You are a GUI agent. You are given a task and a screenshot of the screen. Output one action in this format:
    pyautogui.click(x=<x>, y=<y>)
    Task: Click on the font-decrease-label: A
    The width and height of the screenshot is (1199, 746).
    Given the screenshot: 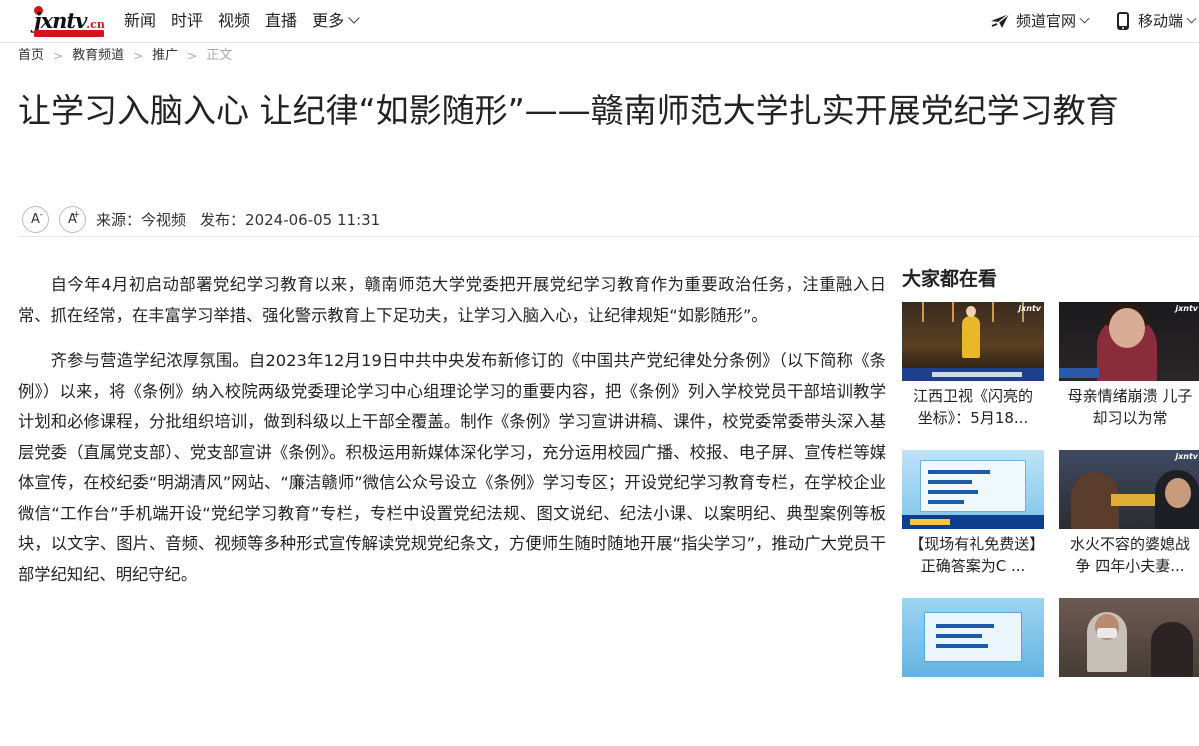 What is the action you would take?
    pyautogui.click(x=35, y=219)
    